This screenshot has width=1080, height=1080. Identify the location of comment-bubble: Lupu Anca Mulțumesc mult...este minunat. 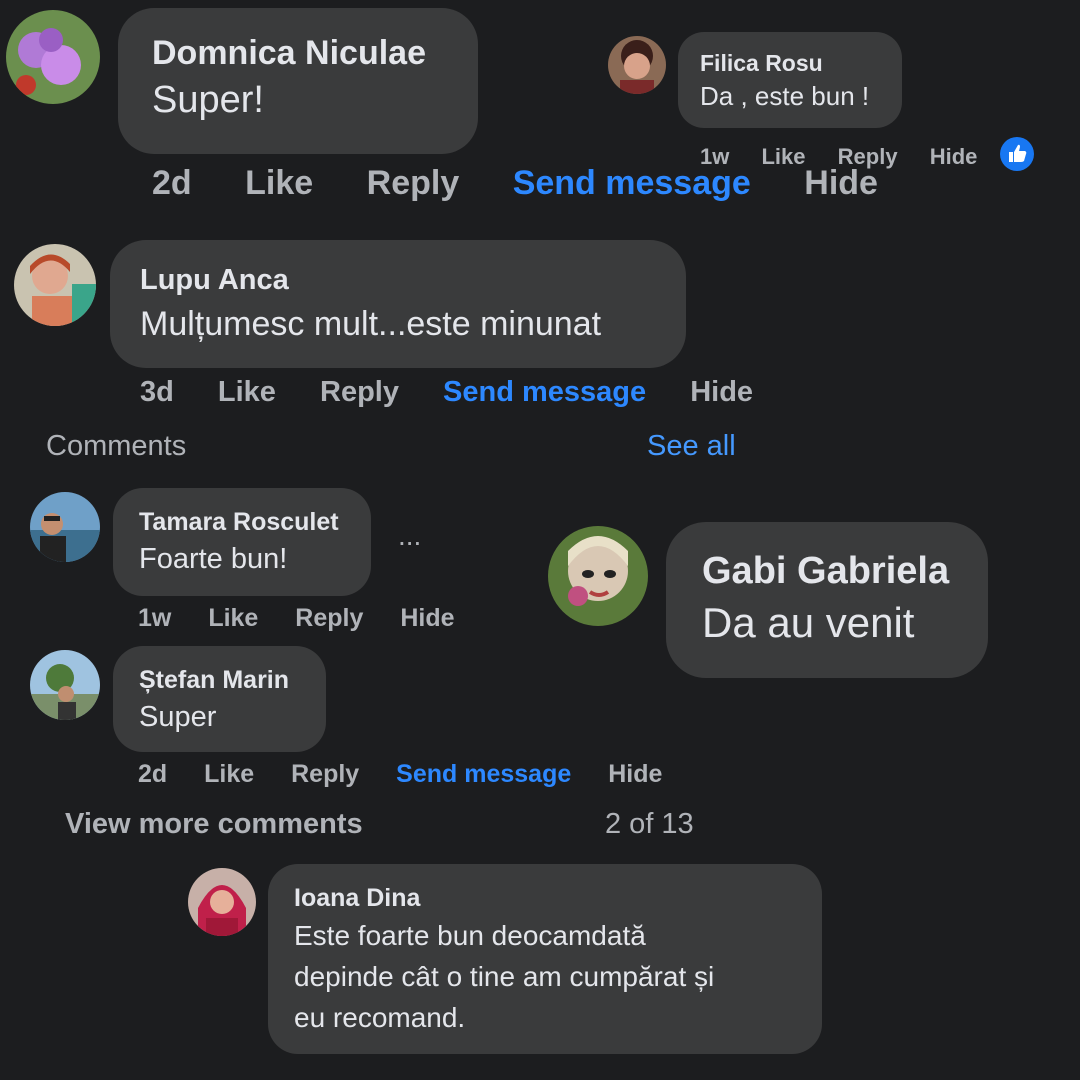
(398, 304).